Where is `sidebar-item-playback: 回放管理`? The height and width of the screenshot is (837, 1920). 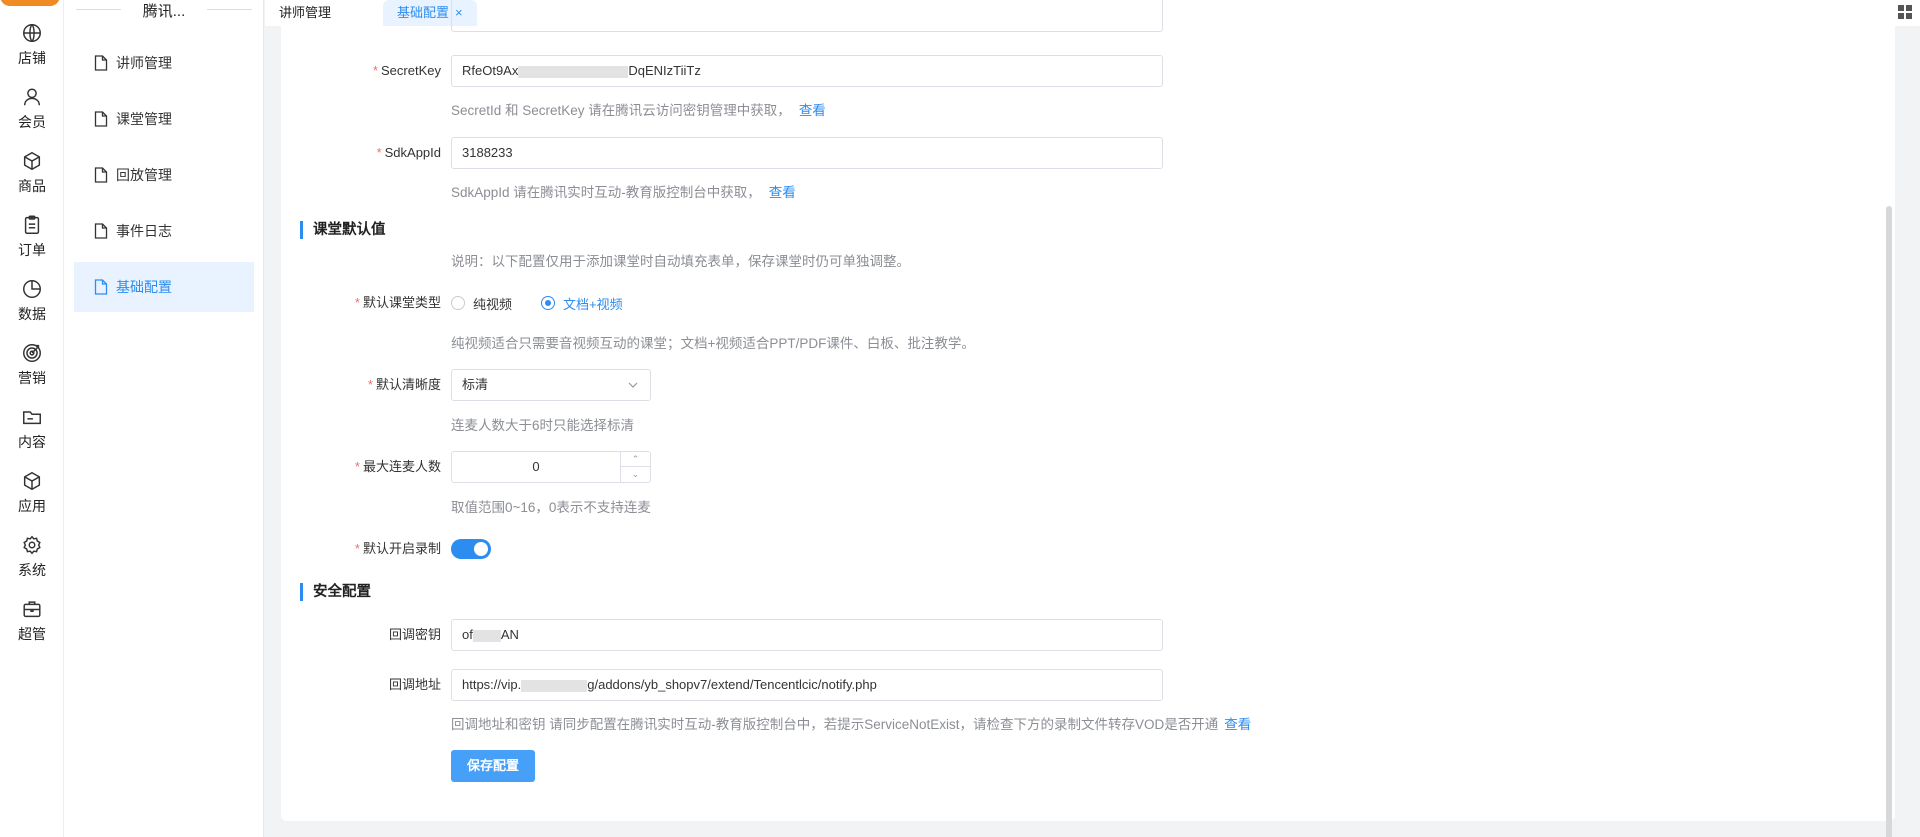
sidebar-item-playback: 回放管理 is located at coordinates (164, 175).